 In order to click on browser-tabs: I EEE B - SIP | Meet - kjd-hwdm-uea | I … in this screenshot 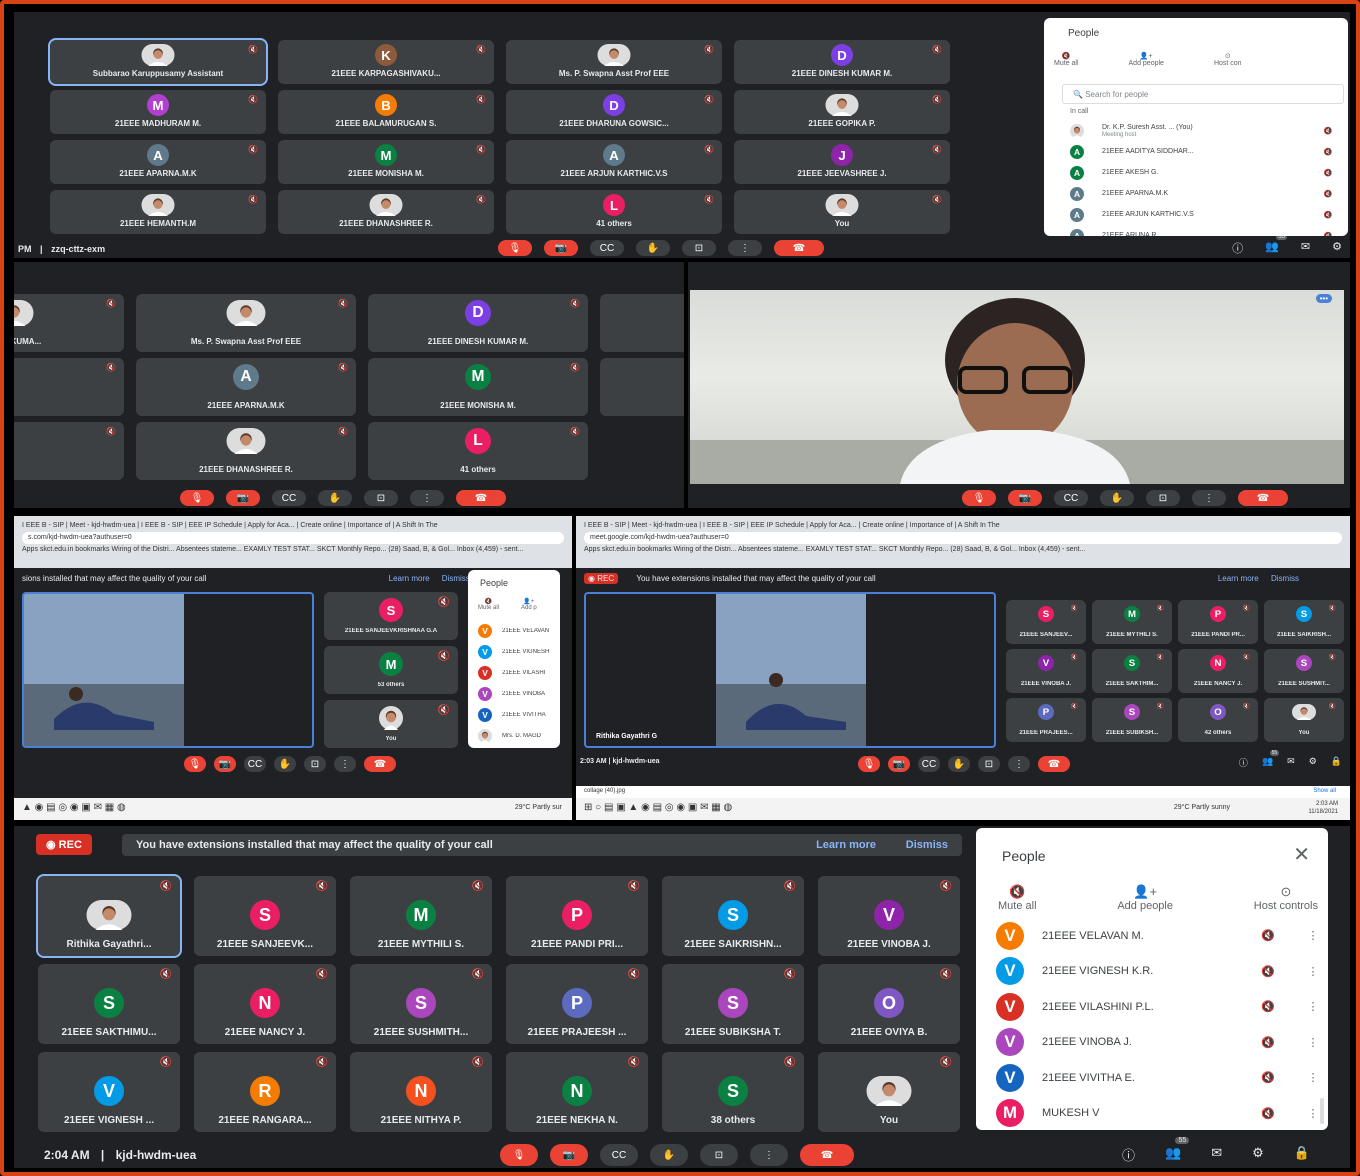, I will do `click(963, 526)`.